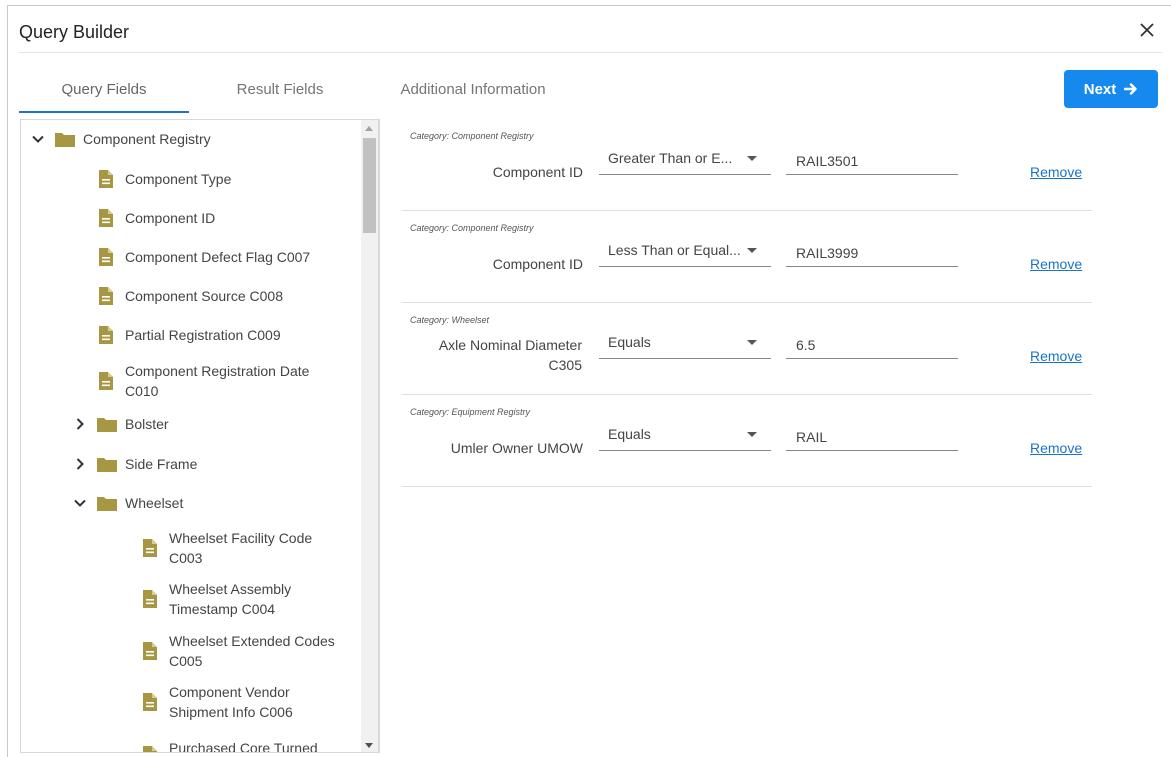 The image size is (1171, 757). I want to click on tree-item: Component Vendor Shipment Info C006, so click(228, 702).